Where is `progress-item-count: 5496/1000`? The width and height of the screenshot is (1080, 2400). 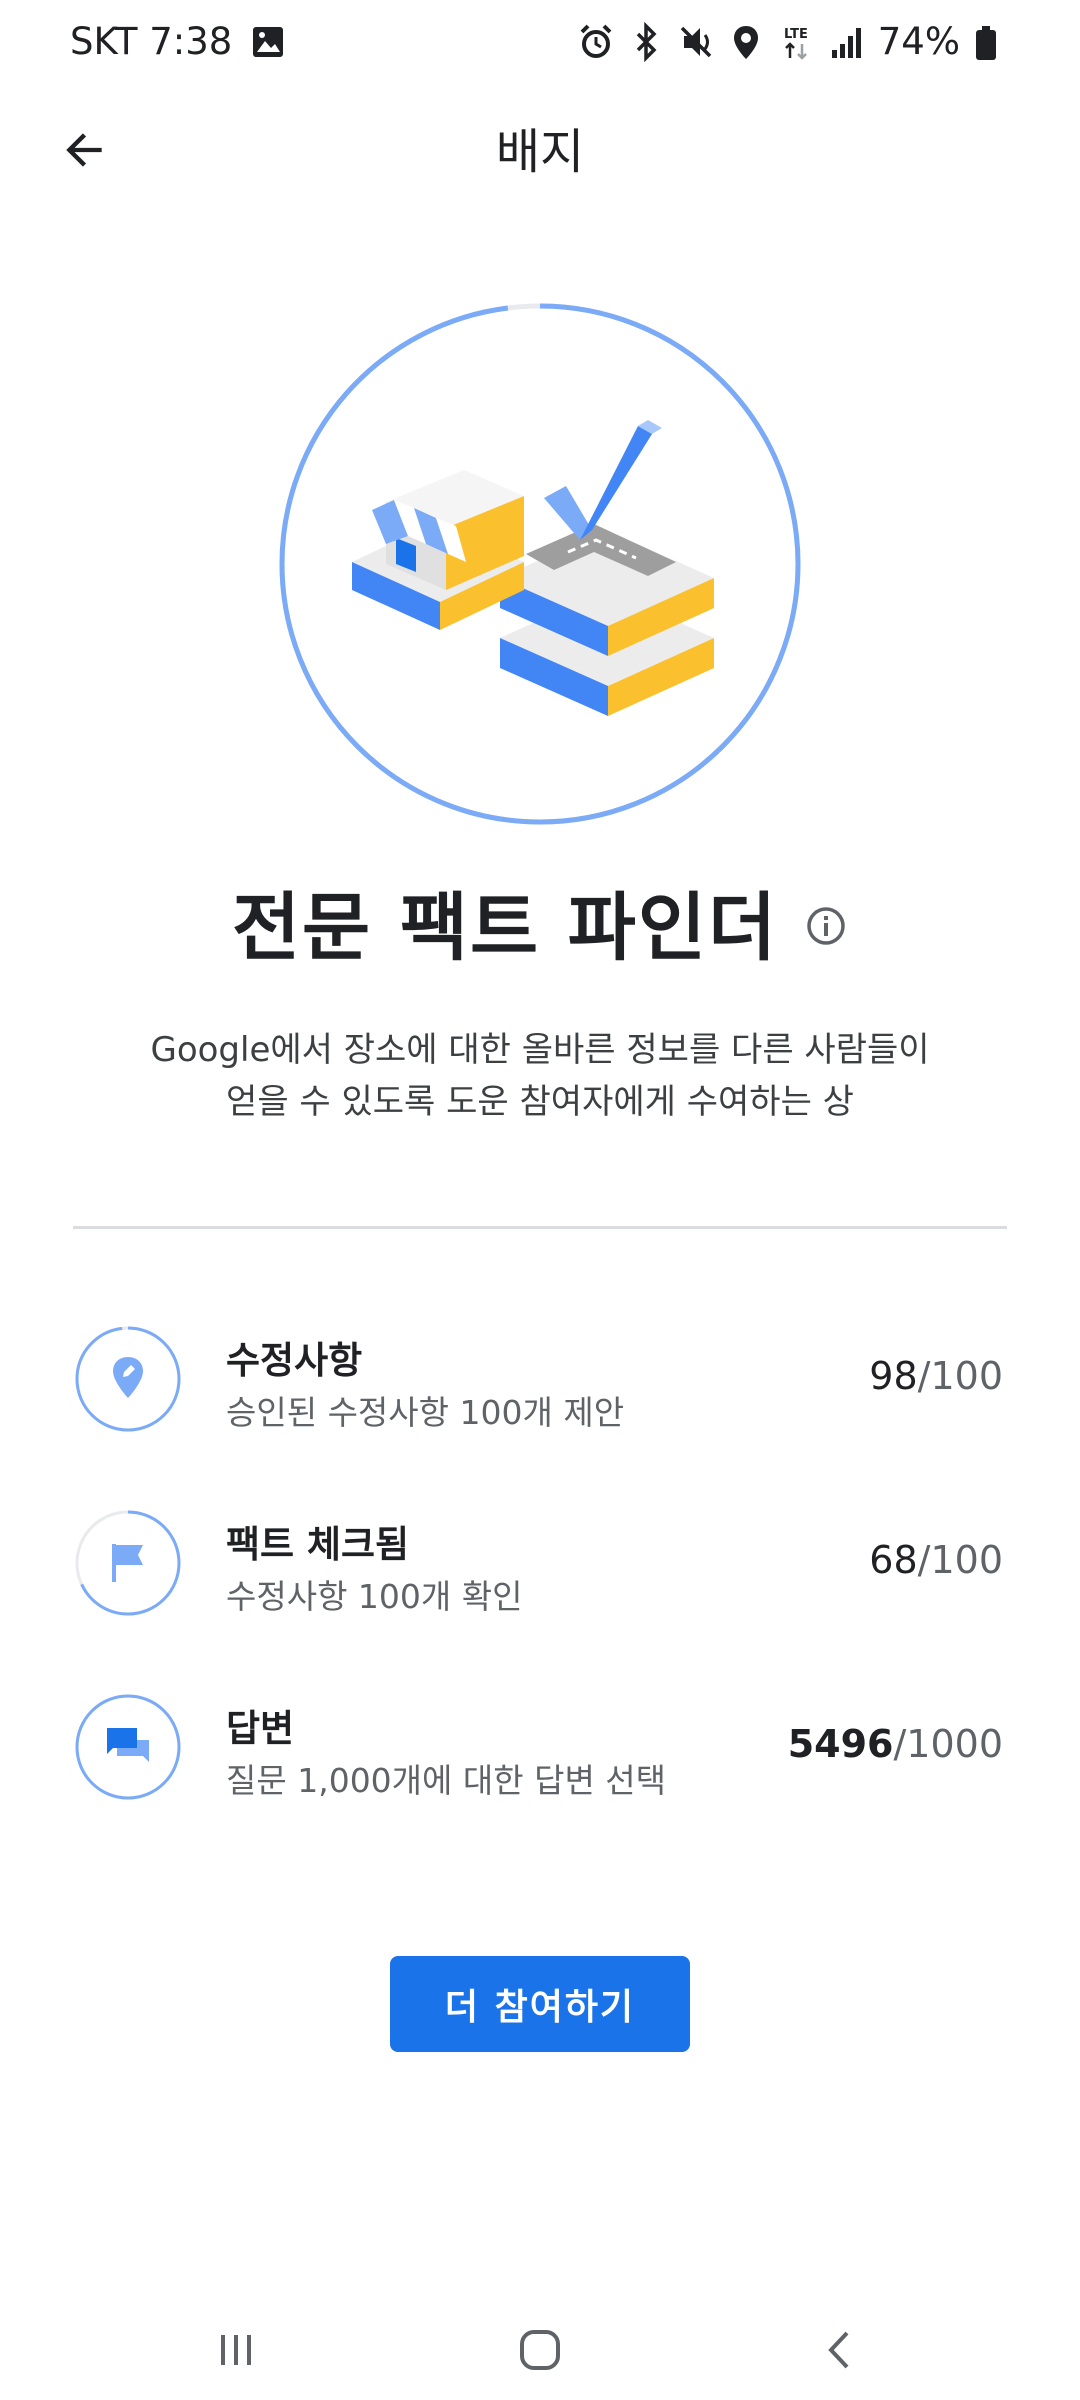
progress-item-count: 5496/1000 is located at coordinates (895, 1744).